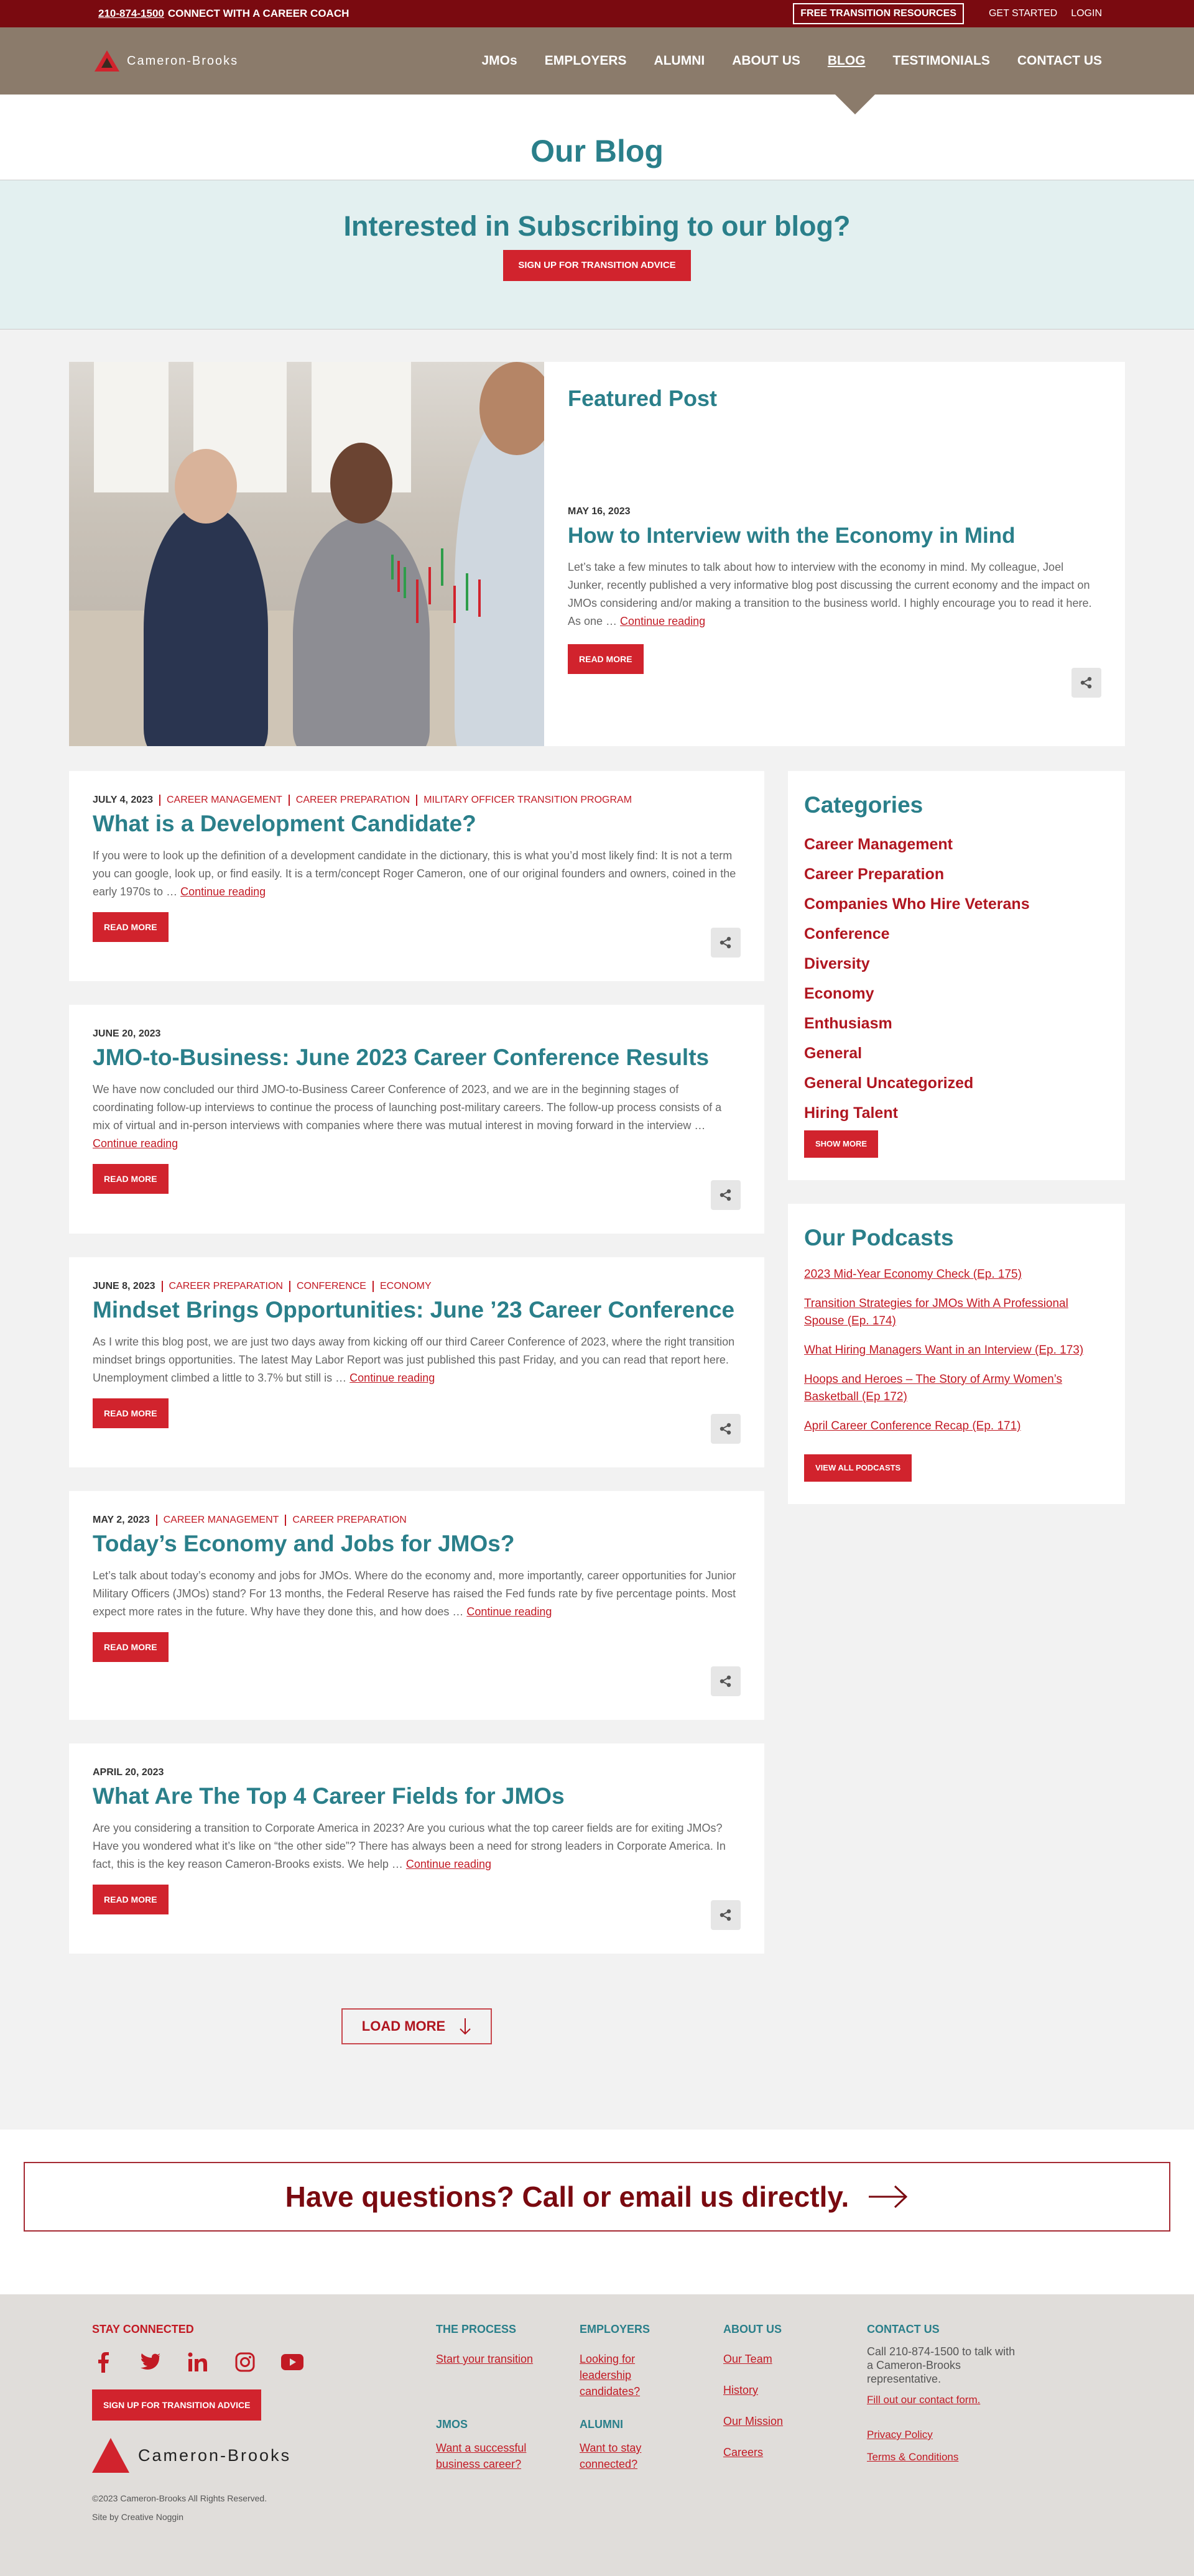  What do you see at coordinates (1059, 60) in the screenshot?
I see `nav-item-contact-us: CONTACT US` at bounding box center [1059, 60].